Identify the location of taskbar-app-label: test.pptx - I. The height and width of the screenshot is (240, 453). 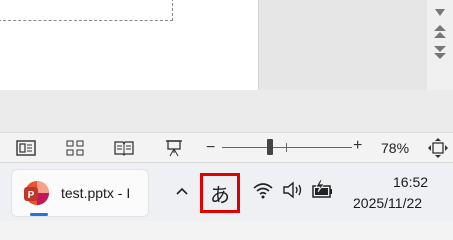
(96, 193).